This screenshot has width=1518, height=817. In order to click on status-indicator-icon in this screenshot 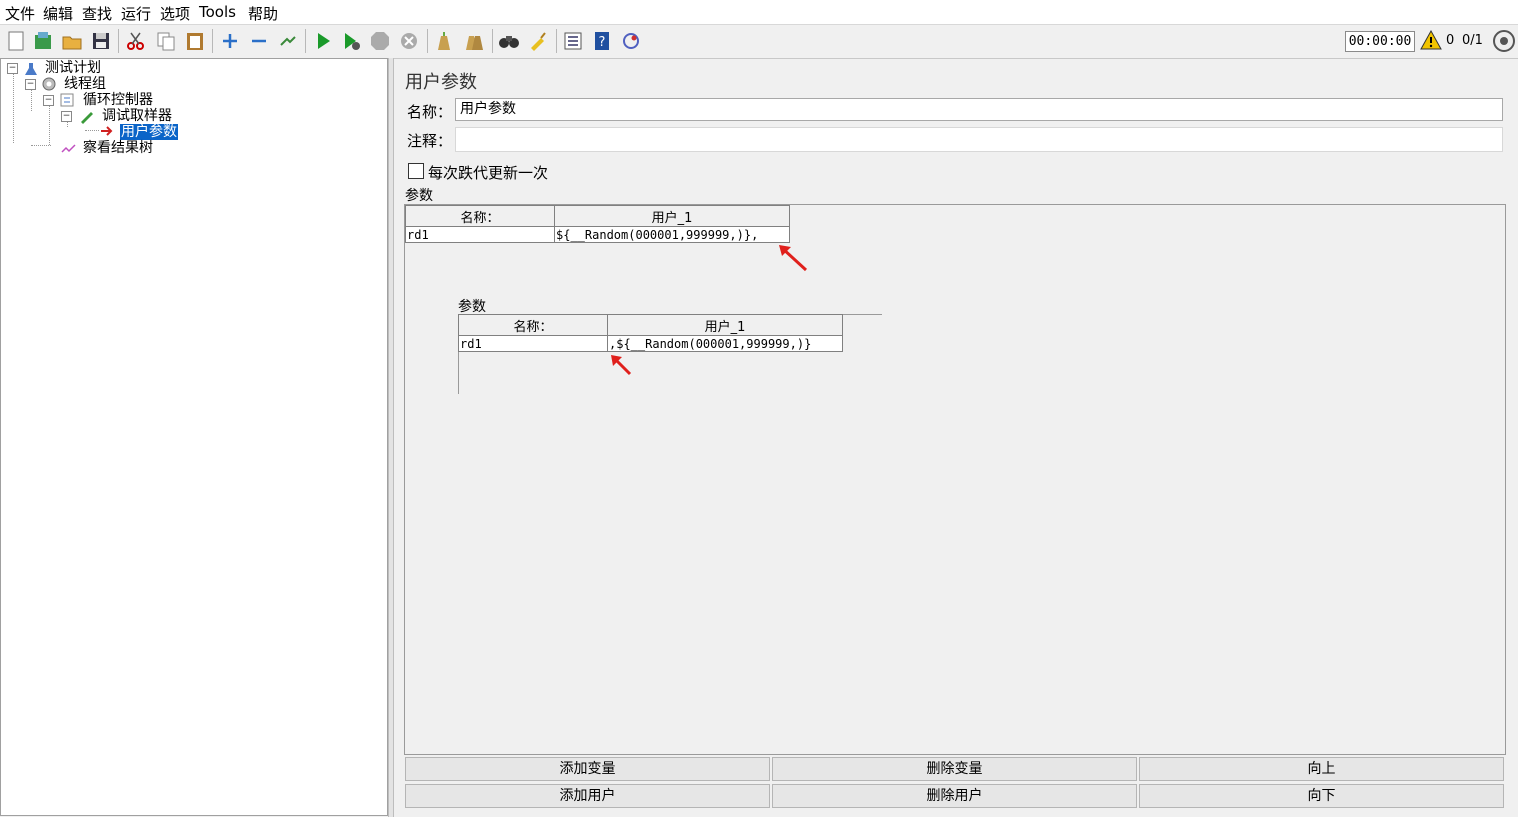, I will do `click(1504, 43)`.